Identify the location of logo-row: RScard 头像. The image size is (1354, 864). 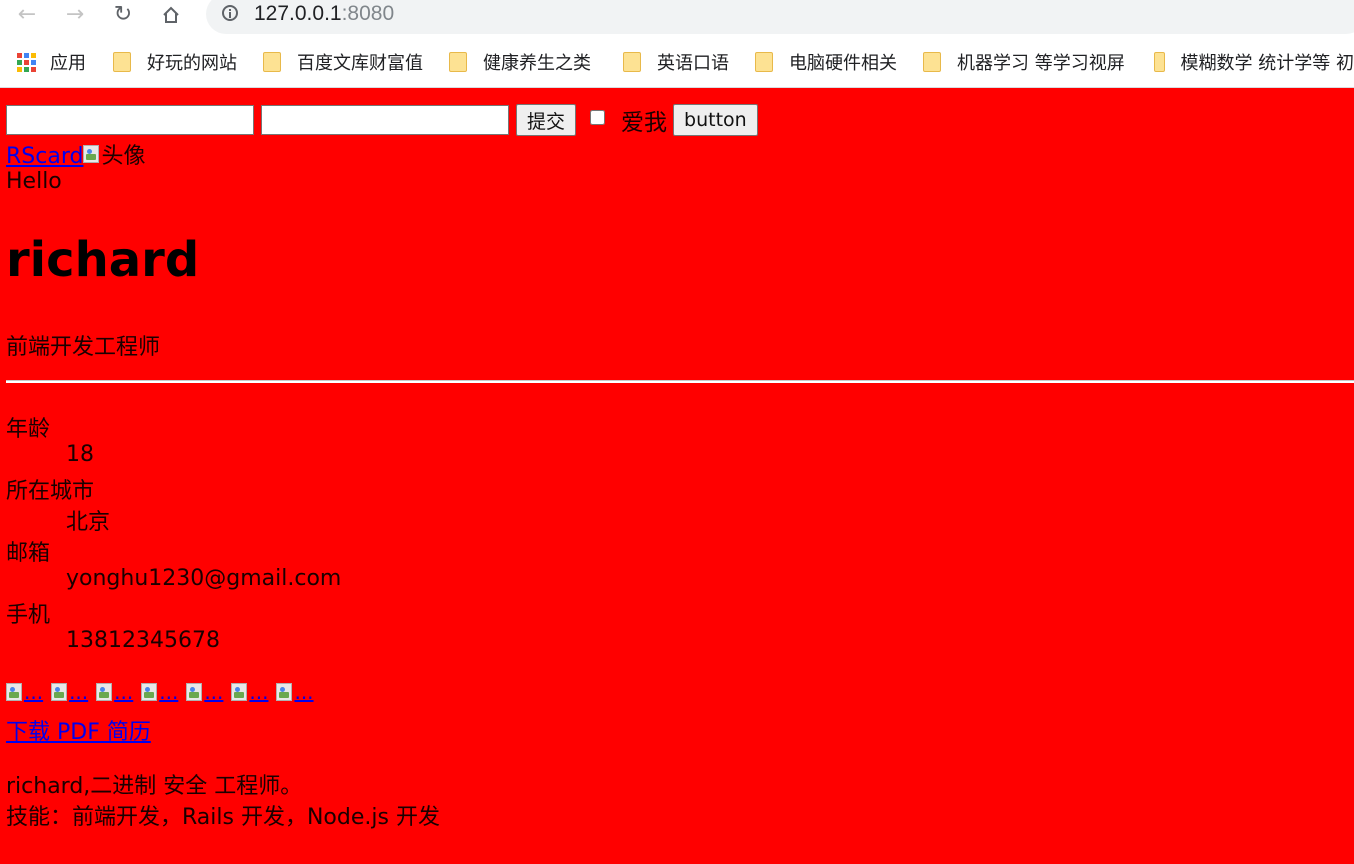
(75, 154).